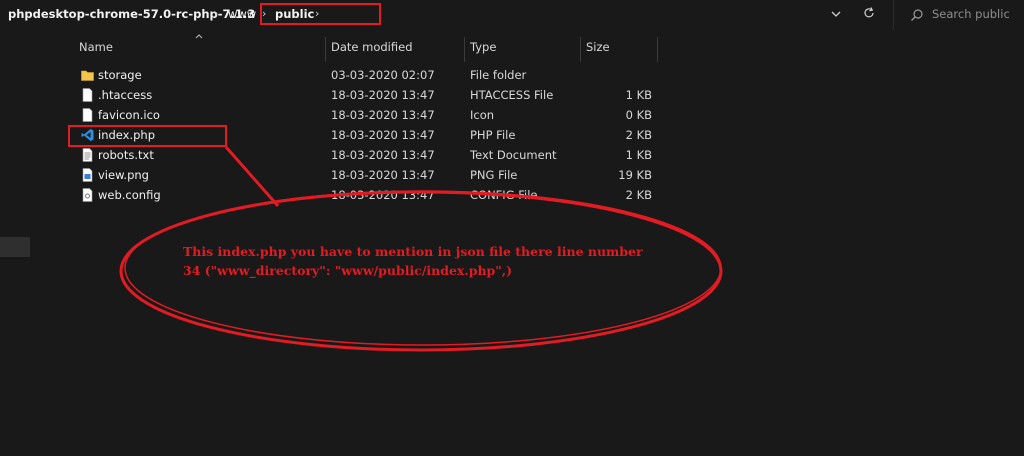  What do you see at coordinates (917, 15) in the screenshot?
I see `search-icon` at bounding box center [917, 15].